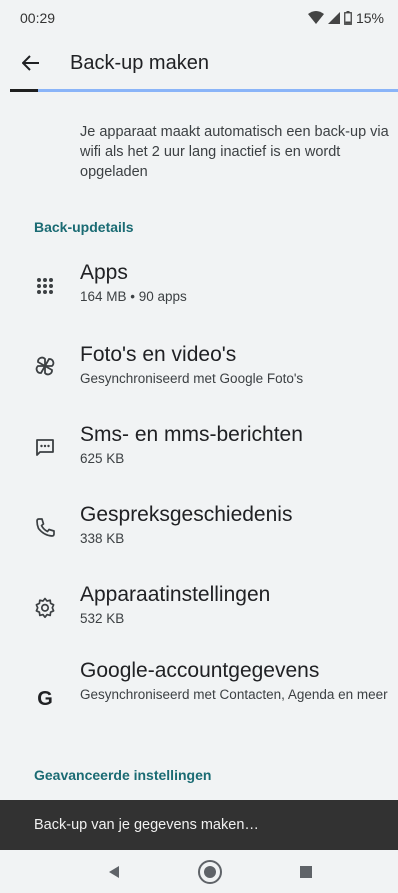 This screenshot has width=398, height=893. I want to click on circle-home-icon, so click(210, 871).